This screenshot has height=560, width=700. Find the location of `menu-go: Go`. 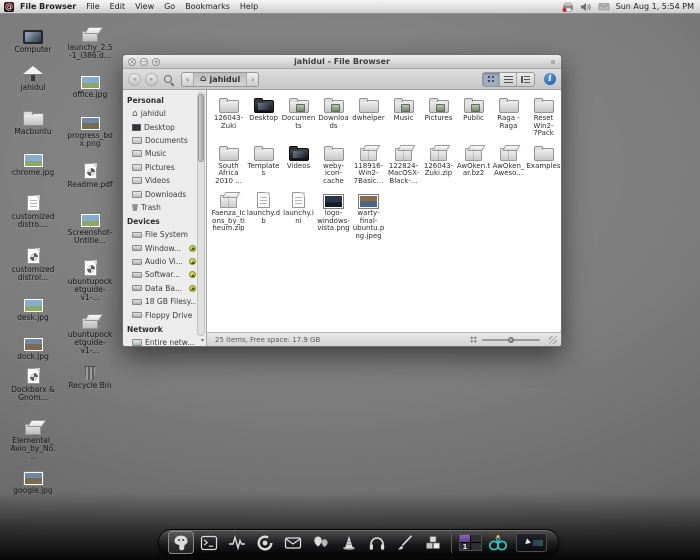

menu-go: Go is located at coordinates (169, 6).